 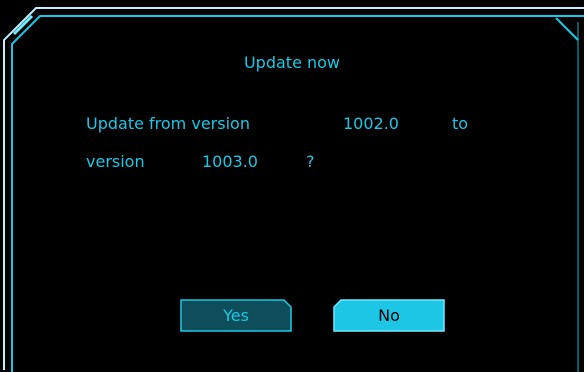 I want to click on dialog-title: Update now, so click(x=292, y=62).